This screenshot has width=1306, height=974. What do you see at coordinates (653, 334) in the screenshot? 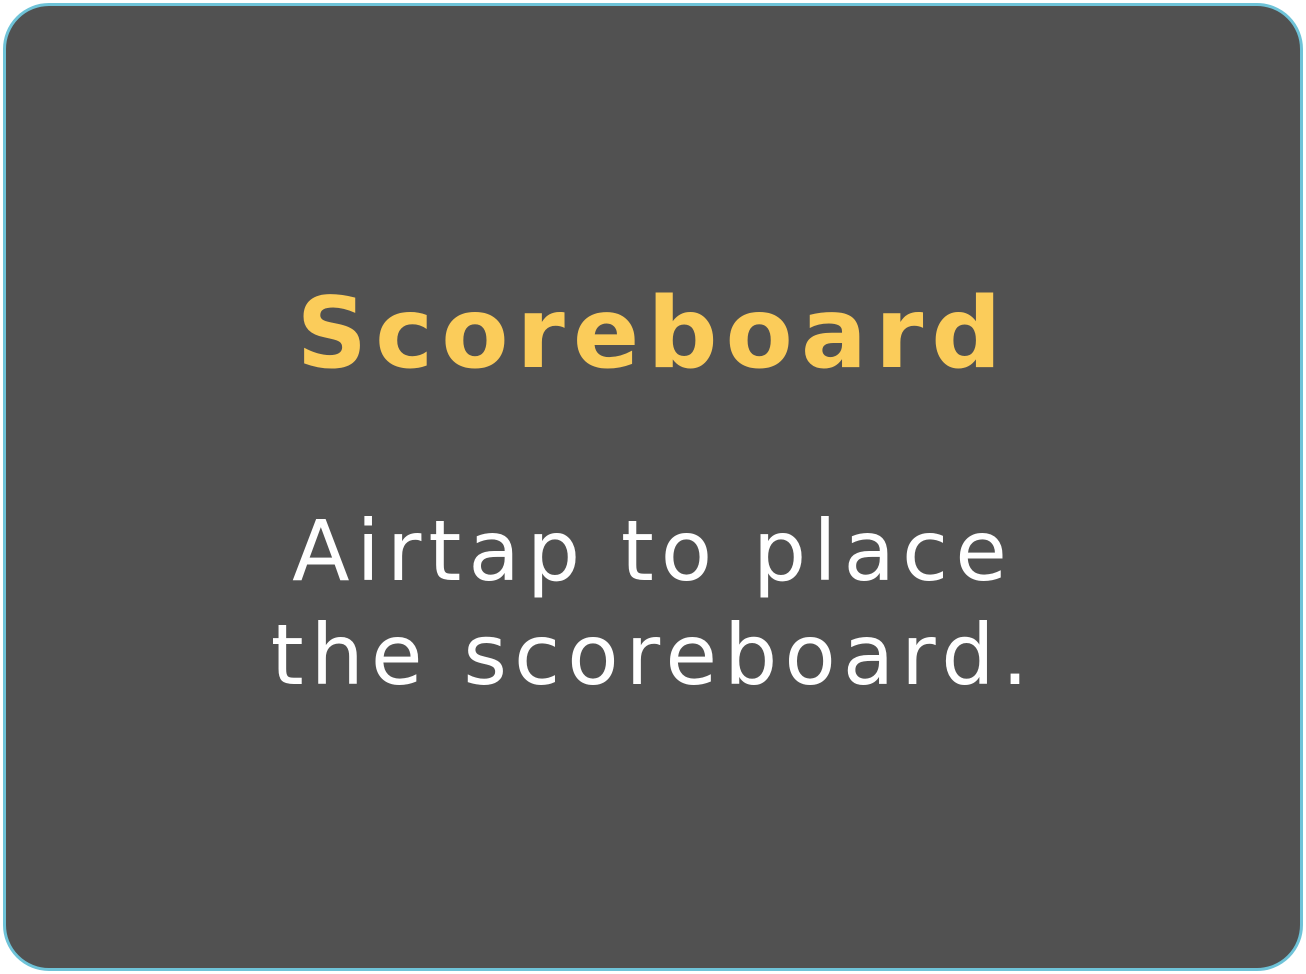
I see `panel-title: Scoreboard` at bounding box center [653, 334].